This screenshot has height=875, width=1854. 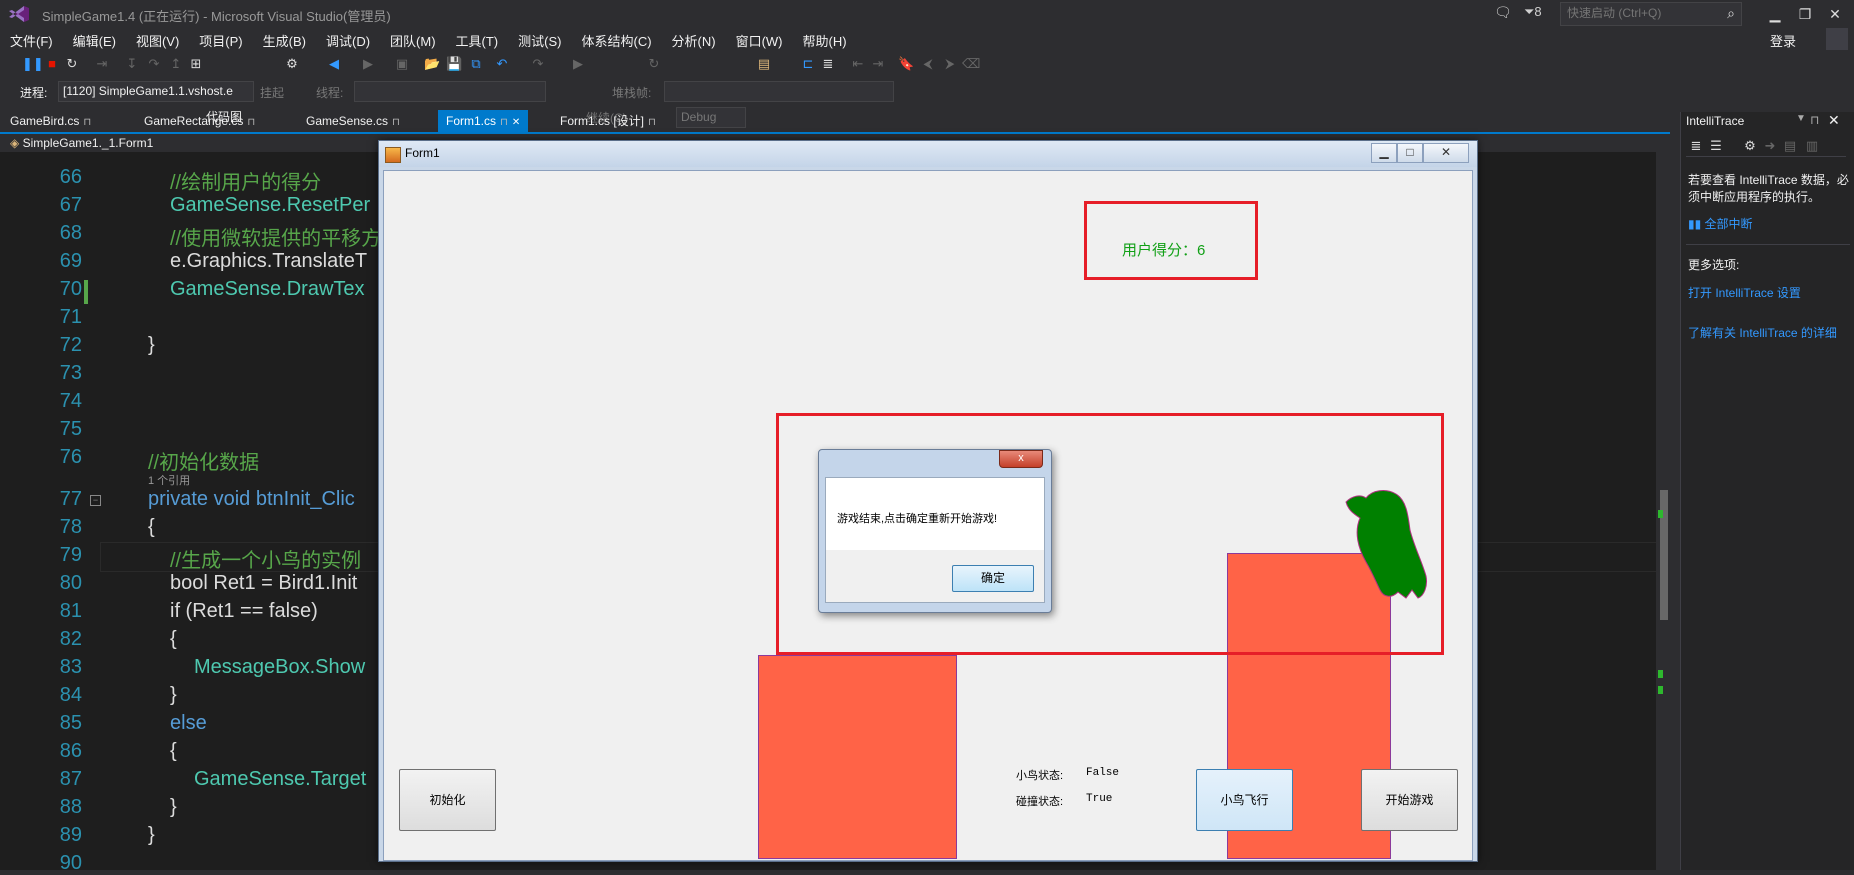 I want to click on open-file-icon: 📂, so click(x=432, y=64).